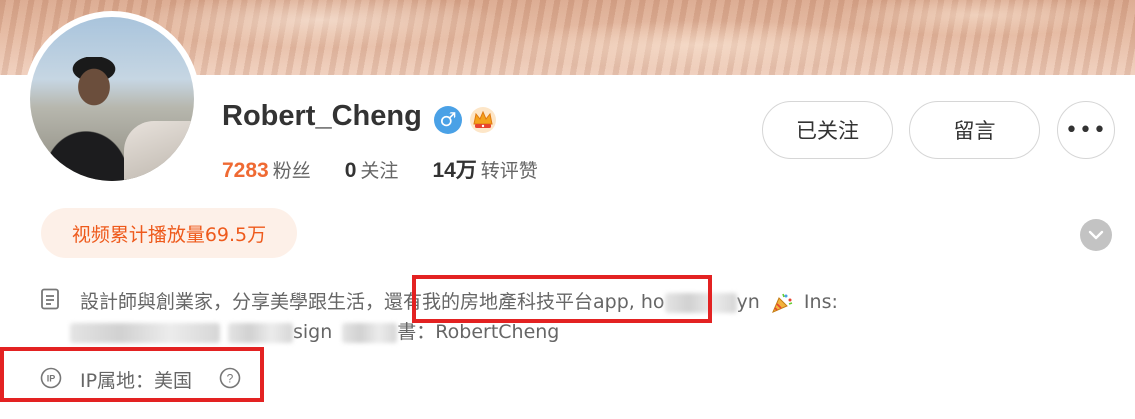 This screenshot has width=1135, height=419. Describe the element at coordinates (322, 116) in the screenshot. I see `username: Robert_Cheng` at that location.